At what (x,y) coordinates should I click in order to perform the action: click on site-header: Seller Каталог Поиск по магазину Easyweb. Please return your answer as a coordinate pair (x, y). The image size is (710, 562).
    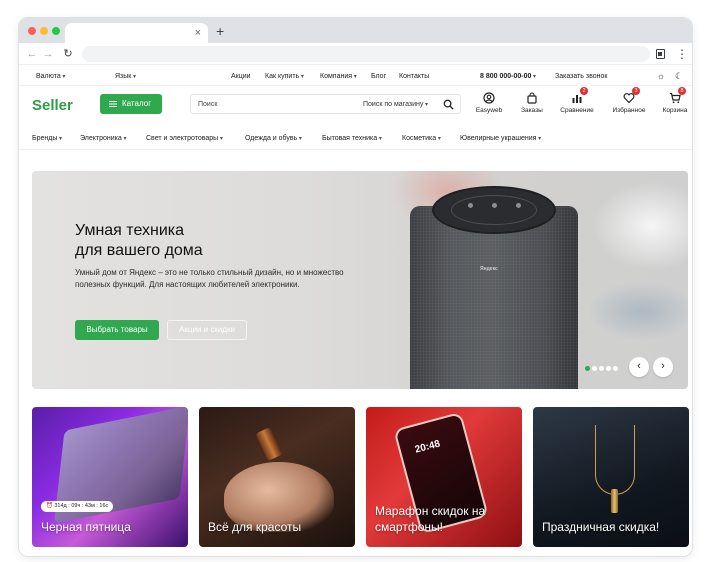
    Looking at the image, I should click on (355, 106).